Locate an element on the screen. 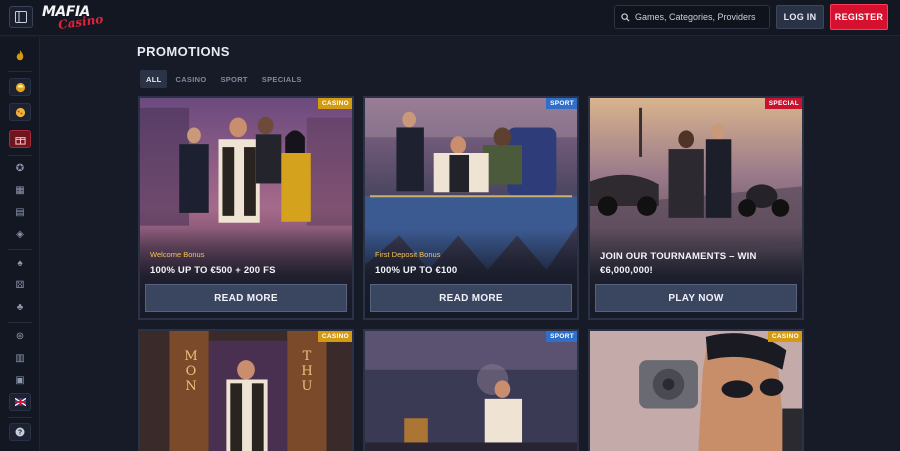 This screenshot has width=900, height=451. mon-label: MON is located at coordinates (191, 371).